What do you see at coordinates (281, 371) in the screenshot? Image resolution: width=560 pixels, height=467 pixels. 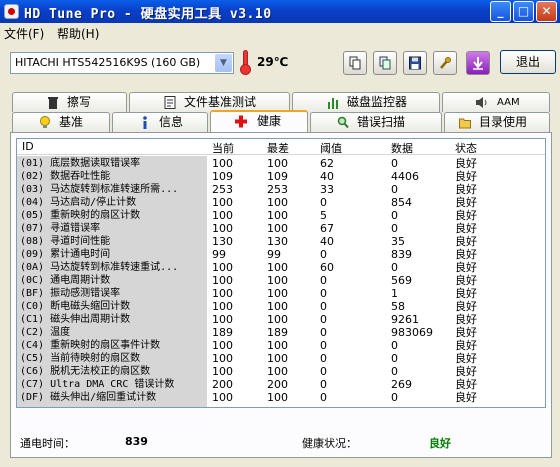 I see `table-row: (C6) 脱机无法校正的扇区数 100 100 0 0 良好` at bounding box center [281, 371].